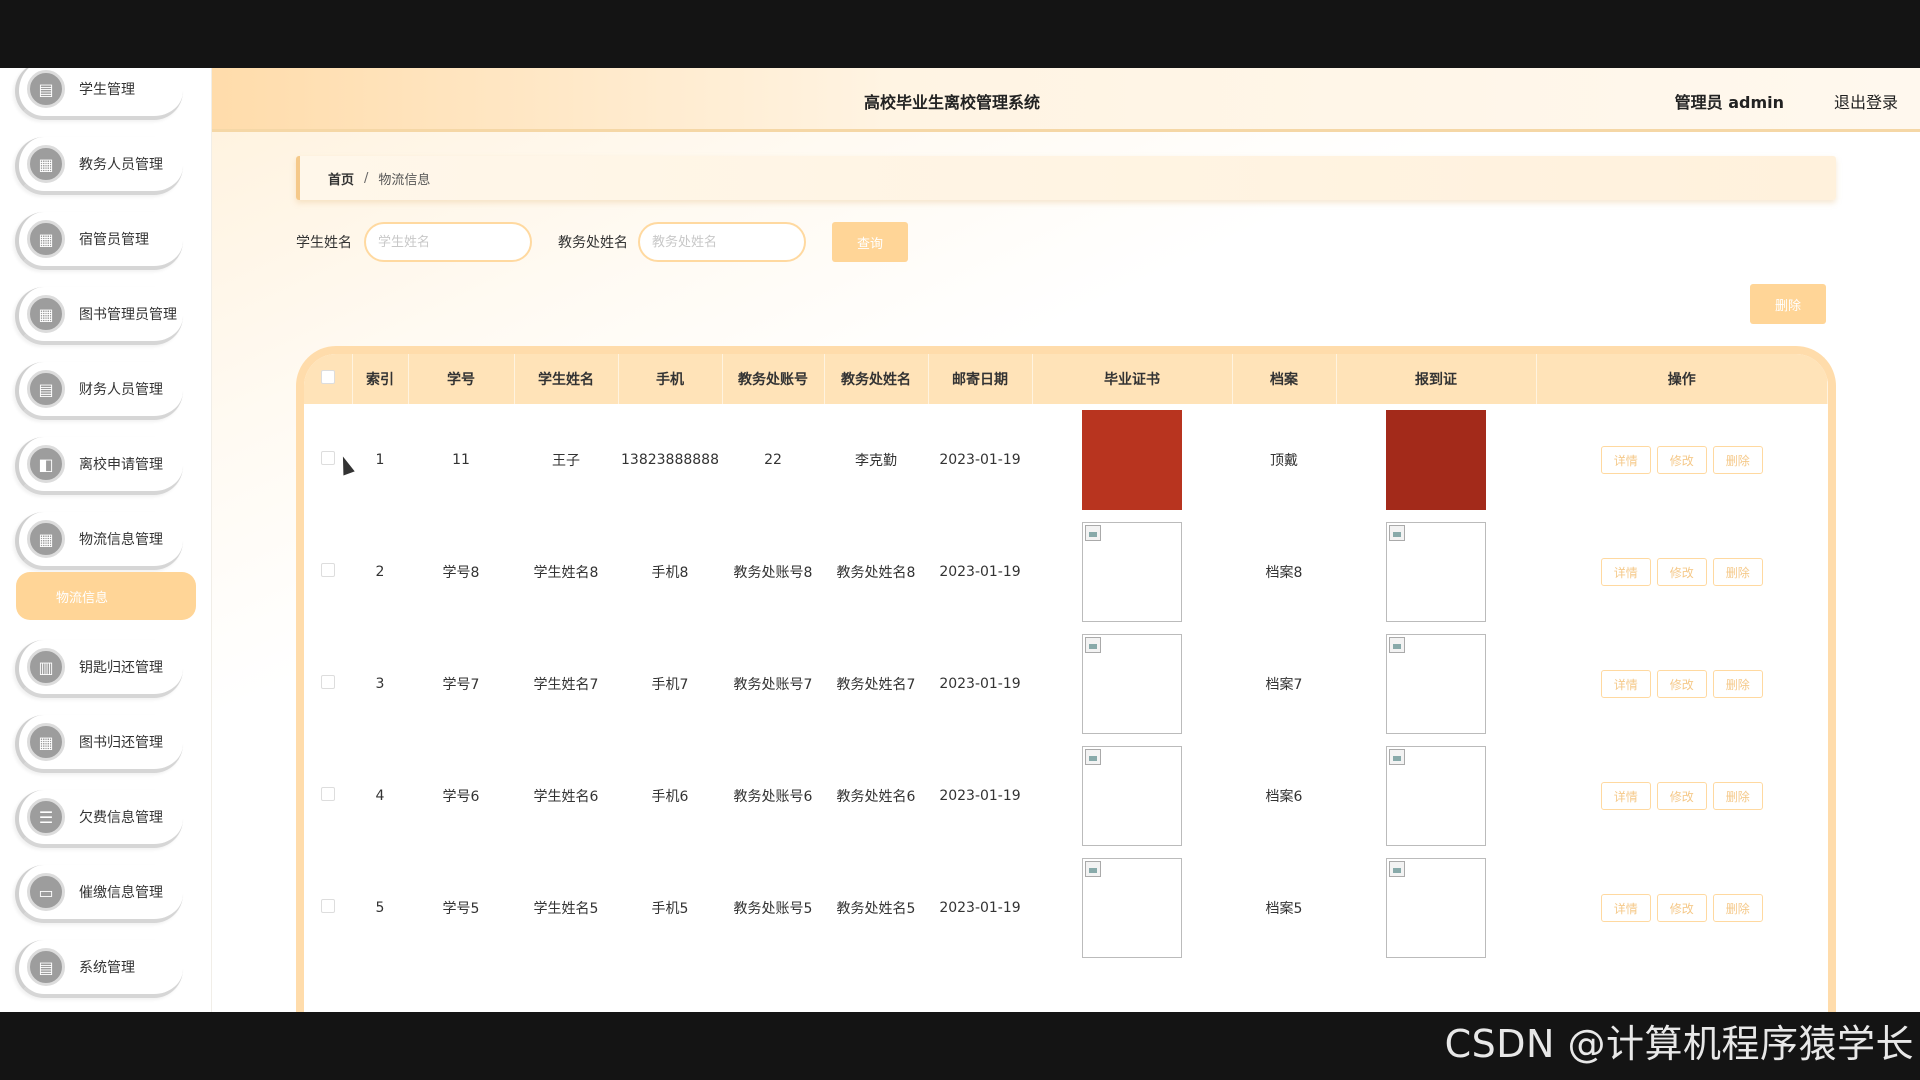 This screenshot has width=1920, height=1080. I want to click on cell-name: 学生姓名6, so click(566, 797).